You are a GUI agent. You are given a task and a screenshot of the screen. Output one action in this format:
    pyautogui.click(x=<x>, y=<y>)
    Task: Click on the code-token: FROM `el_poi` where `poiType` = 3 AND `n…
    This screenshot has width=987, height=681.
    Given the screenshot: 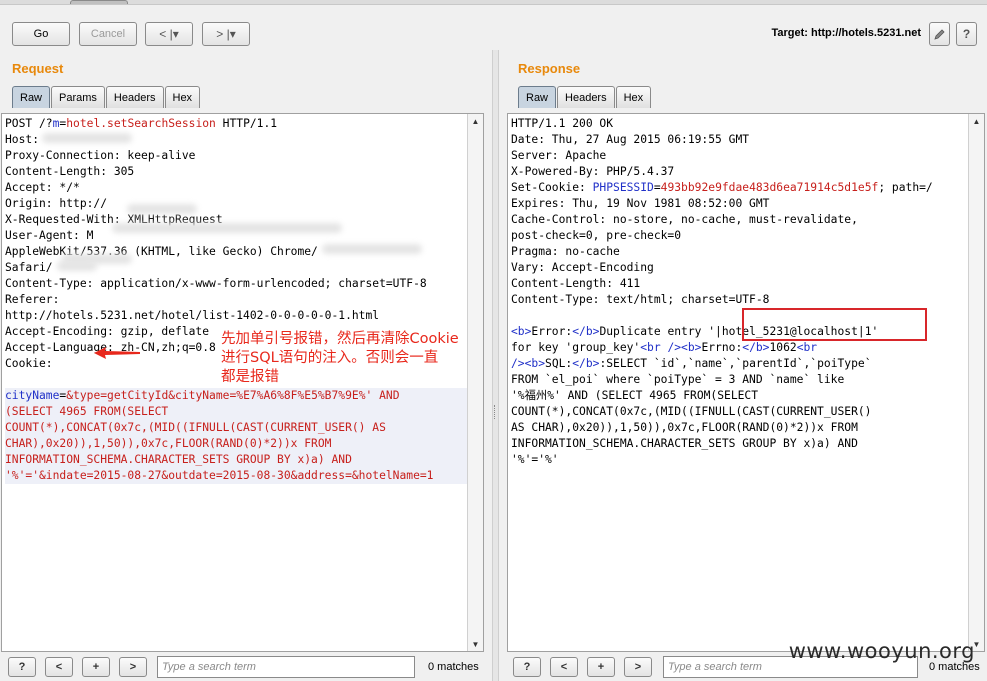 What is the action you would take?
    pyautogui.click(x=678, y=379)
    